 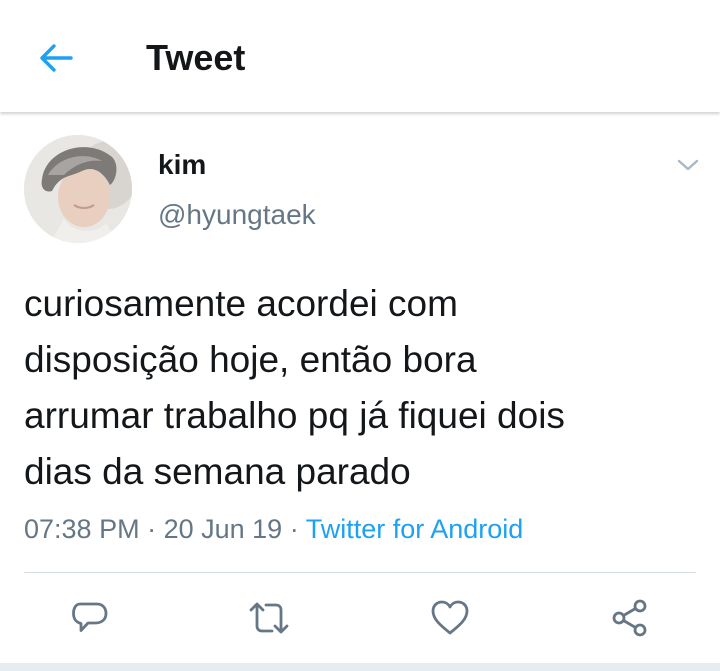 What do you see at coordinates (182, 165) in the screenshot?
I see `author-display-name: kim` at bounding box center [182, 165].